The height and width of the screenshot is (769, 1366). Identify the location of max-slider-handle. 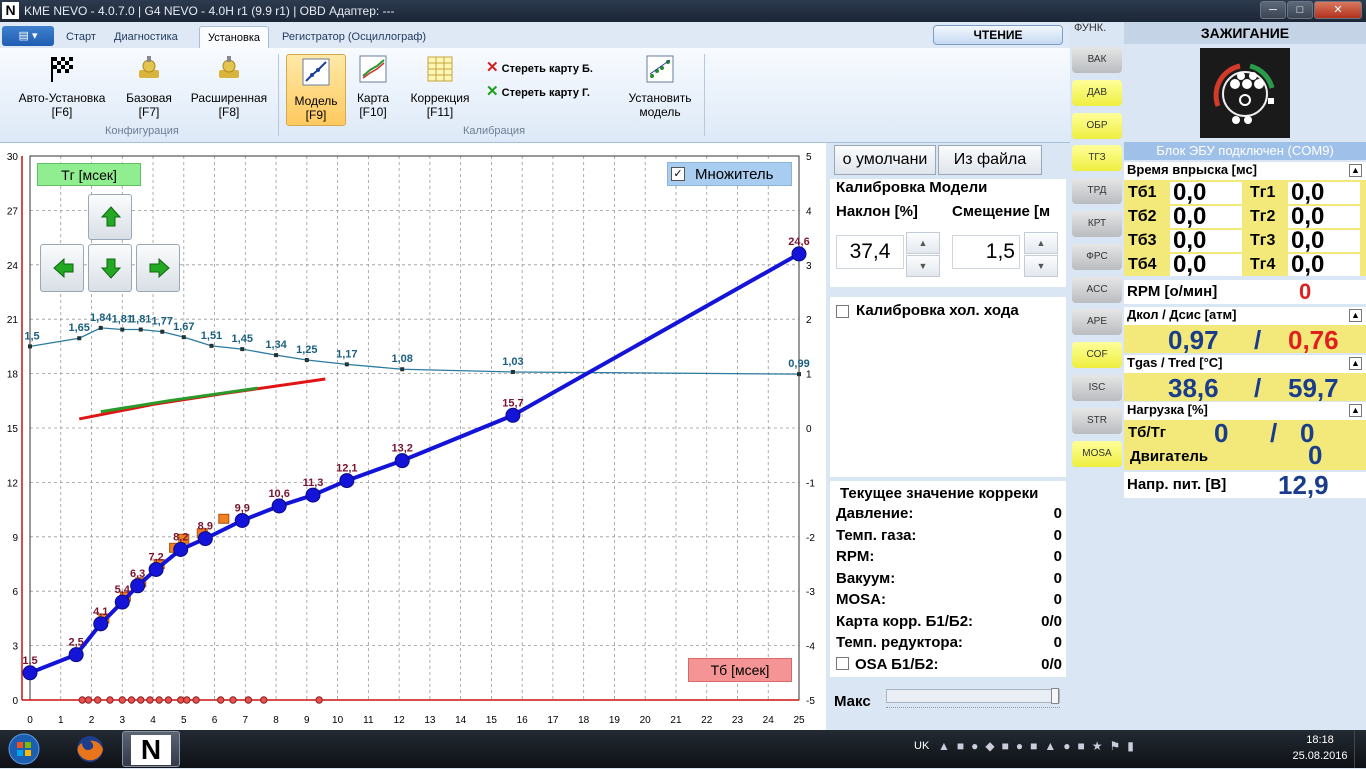
(1055, 696).